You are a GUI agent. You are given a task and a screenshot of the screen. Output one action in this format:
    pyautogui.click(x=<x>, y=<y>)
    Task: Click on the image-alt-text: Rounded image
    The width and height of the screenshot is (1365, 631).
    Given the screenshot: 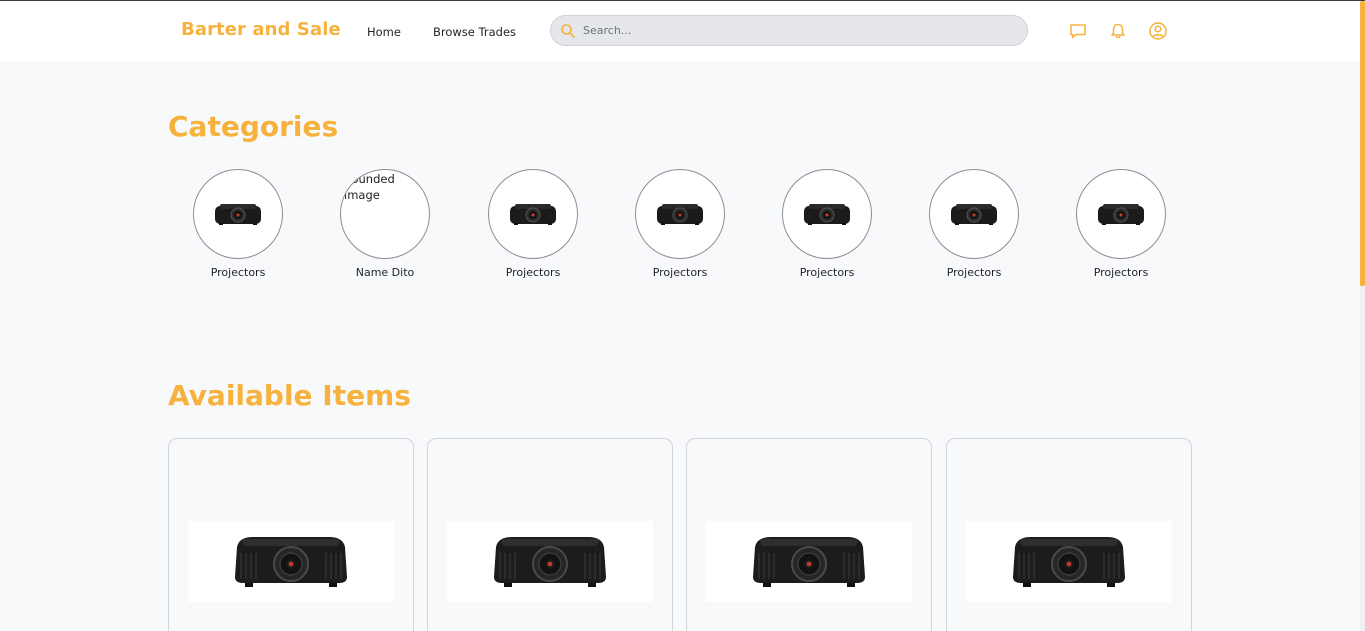 What is the action you would take?
    pyautogui.click(x=369, y=187)
    